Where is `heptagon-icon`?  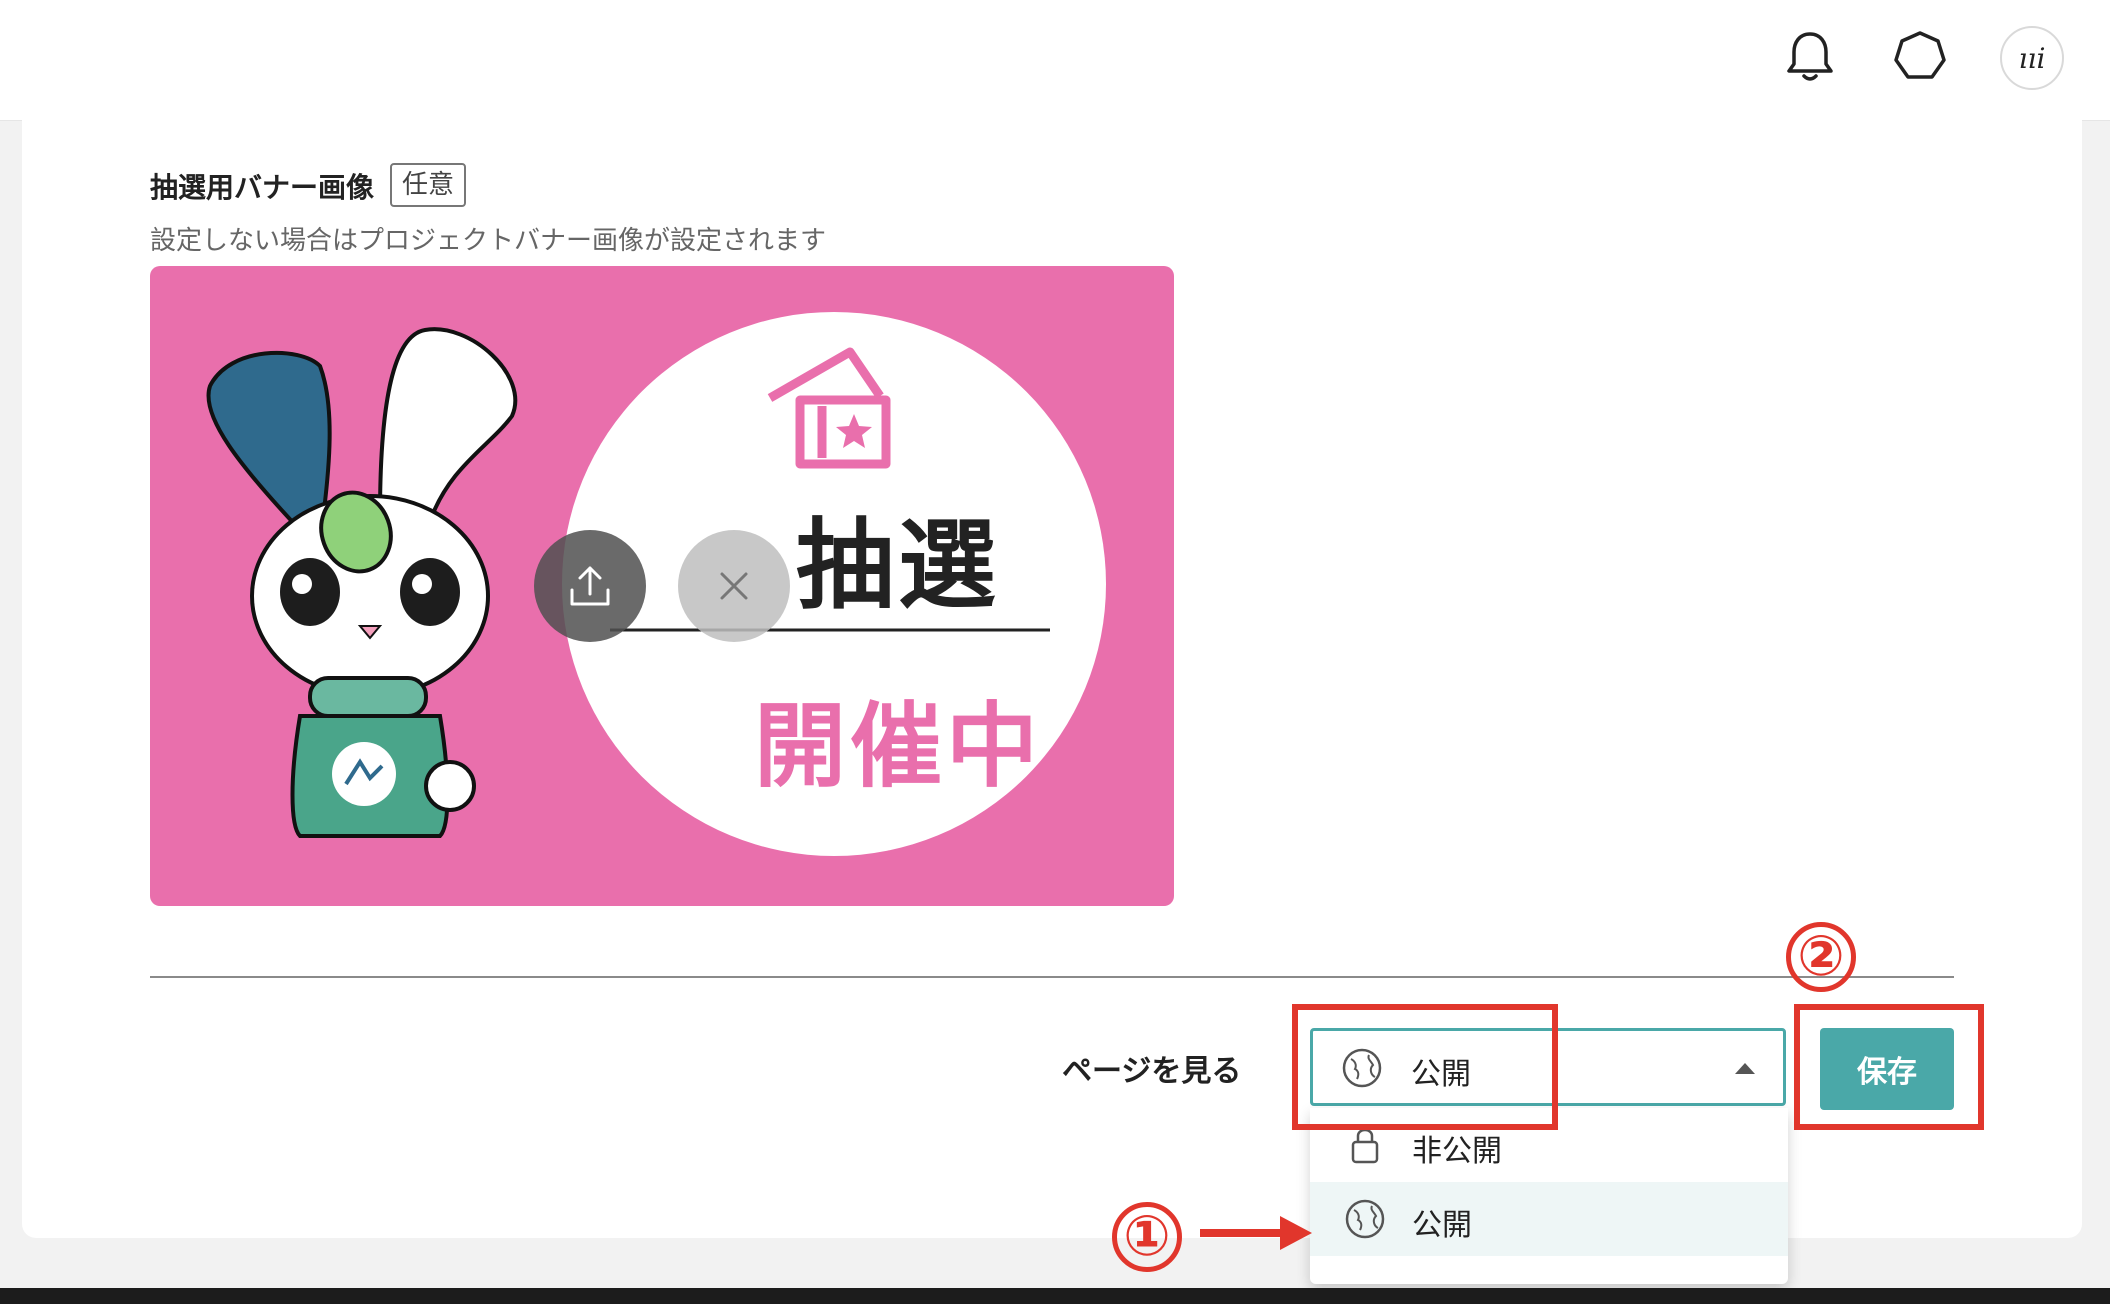 heptagon-icon is located at coordinates (1920, 56).